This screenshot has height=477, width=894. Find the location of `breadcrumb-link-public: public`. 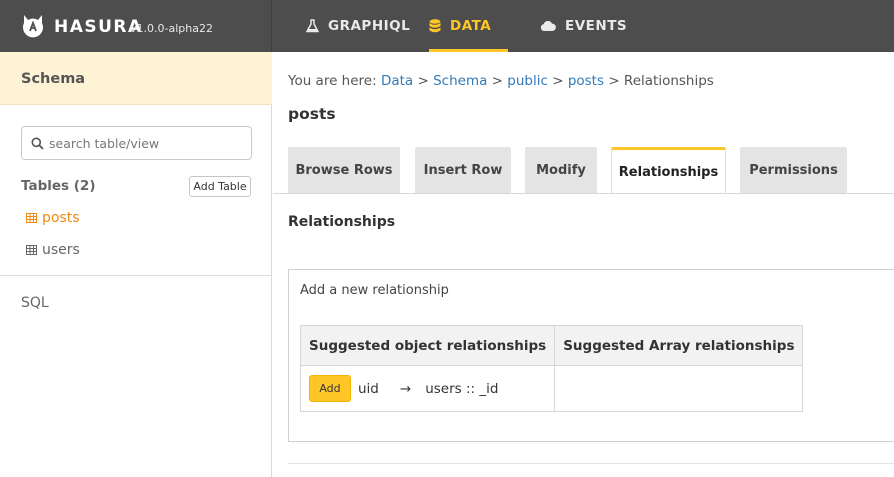

breadcrumb-link-public: public is located at coordinates (527, 81).